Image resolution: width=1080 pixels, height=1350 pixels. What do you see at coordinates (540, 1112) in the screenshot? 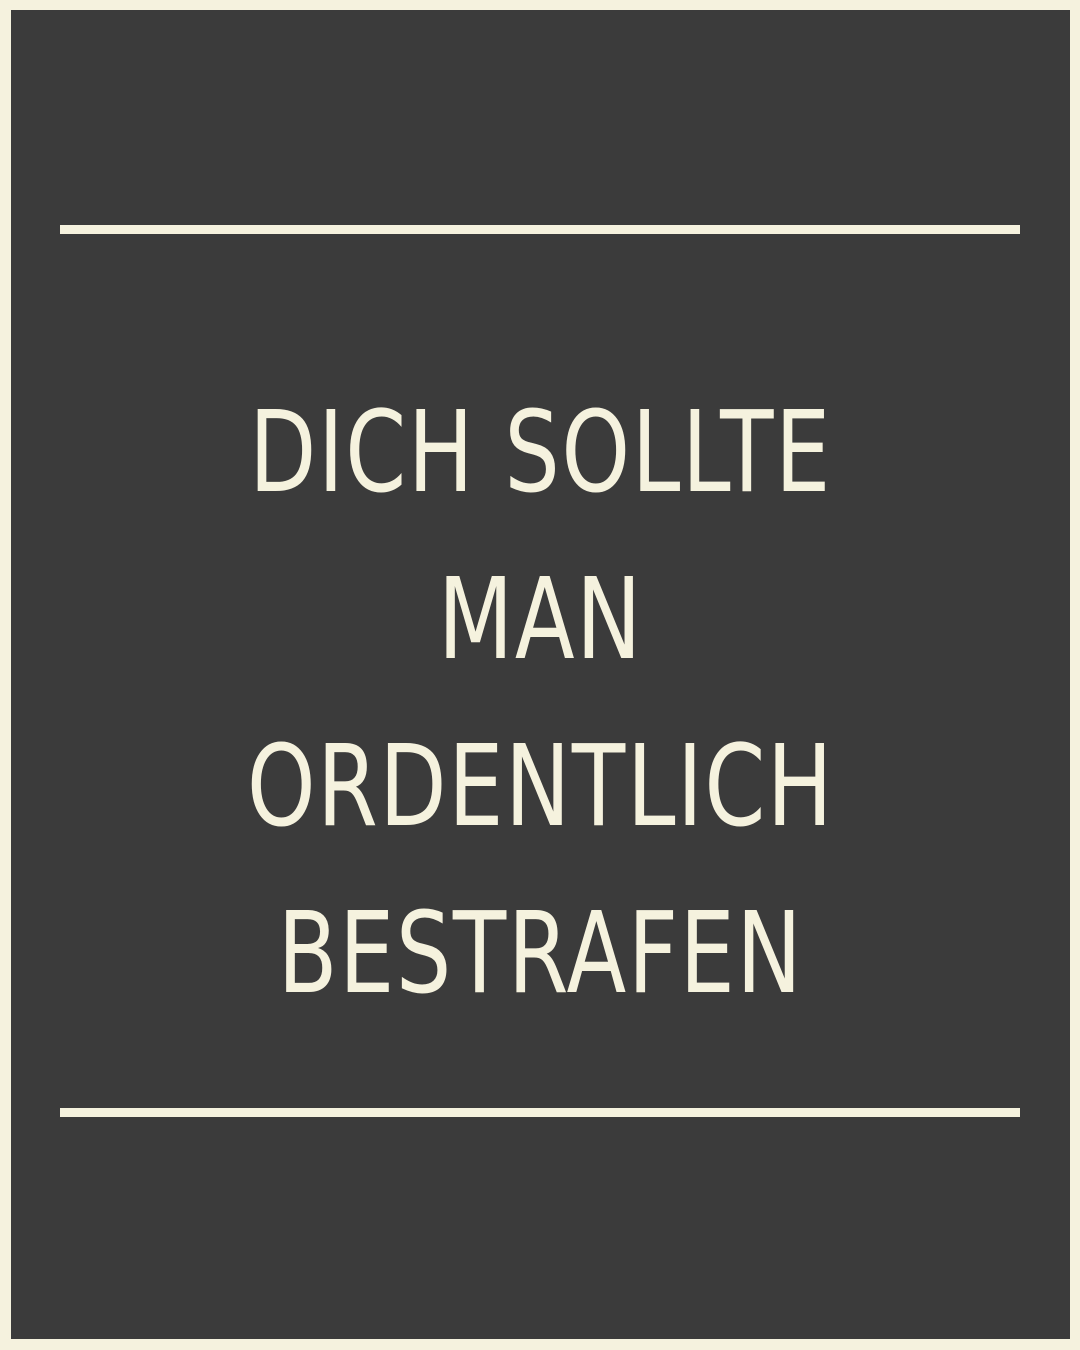
I see `bottom-divider` at bounding box center [540, 1112].